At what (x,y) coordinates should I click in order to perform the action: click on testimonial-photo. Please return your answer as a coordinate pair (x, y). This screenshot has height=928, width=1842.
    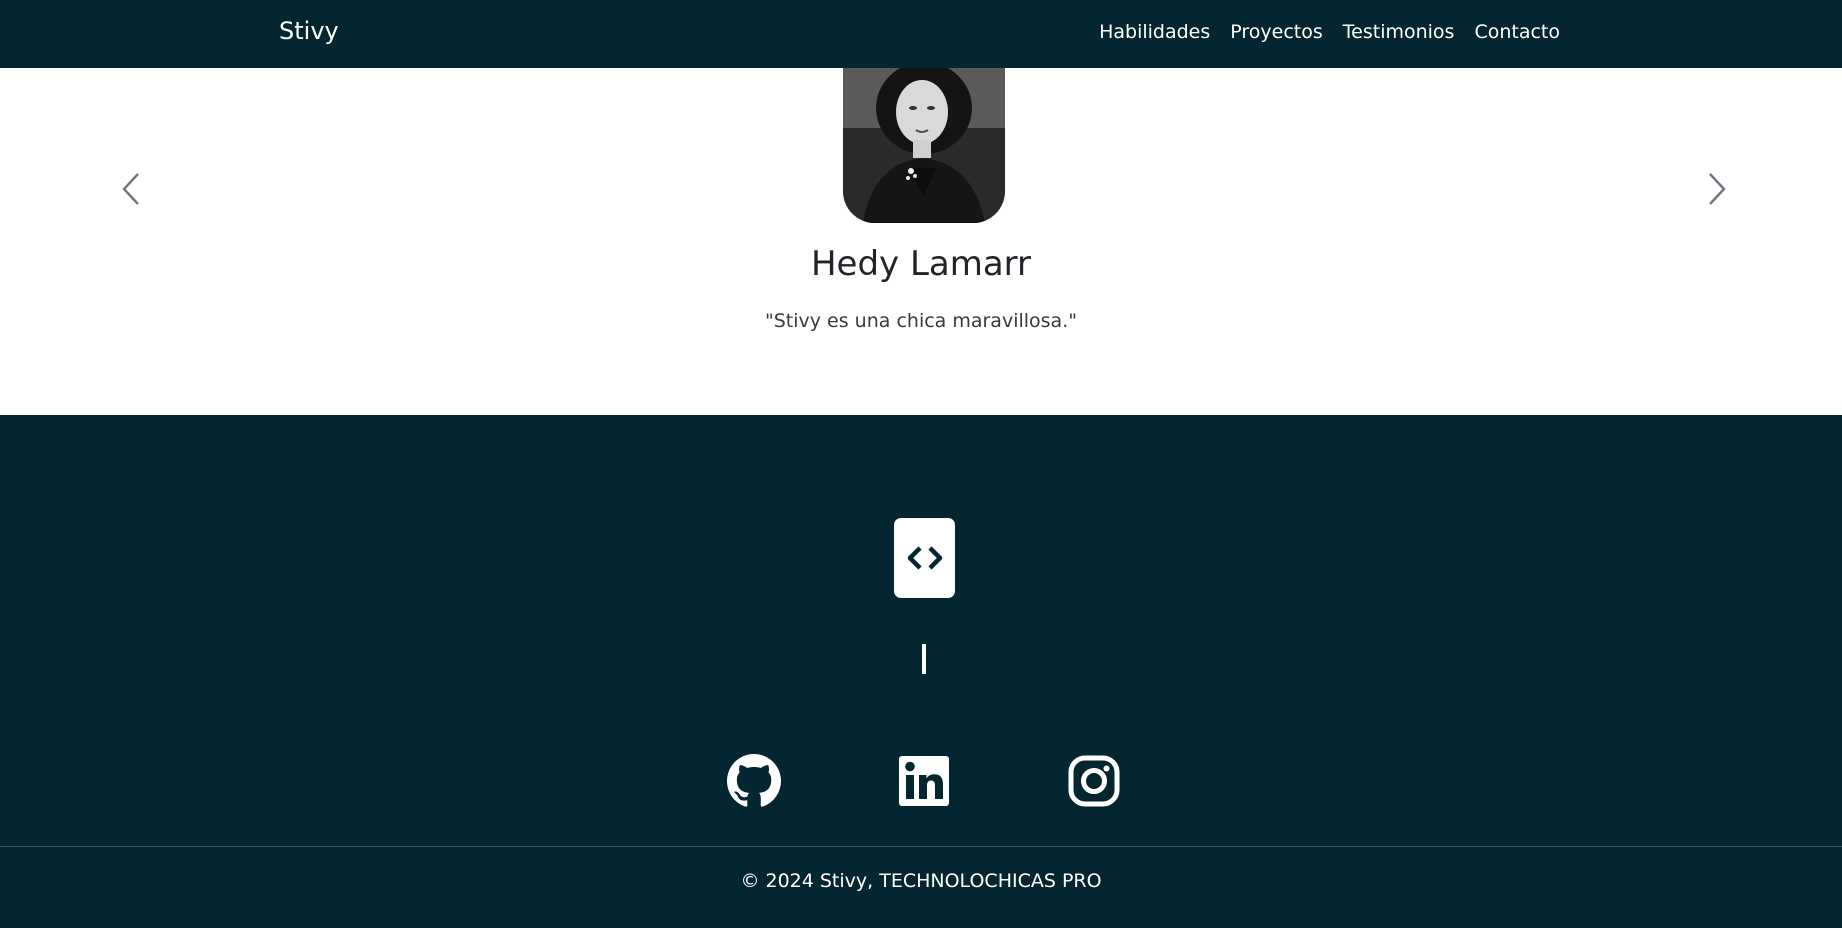
    Looking at the image, I should click on (924, 145).